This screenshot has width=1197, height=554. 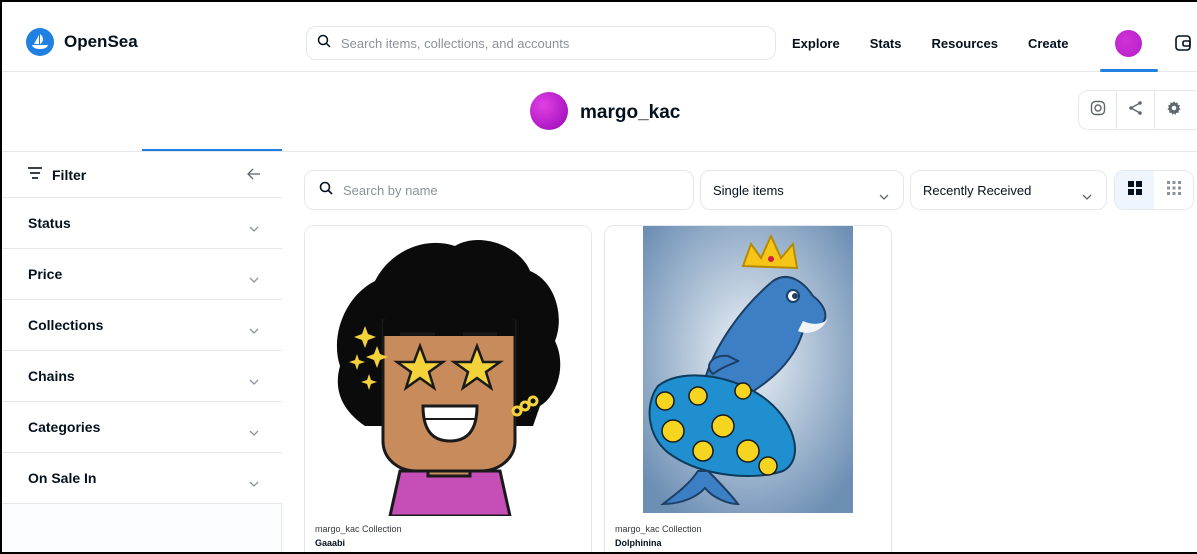 What do you see at coordinates (66, 325) in the screenshot?
I see `facet-label: Collections` at bounding box center [66, 325].